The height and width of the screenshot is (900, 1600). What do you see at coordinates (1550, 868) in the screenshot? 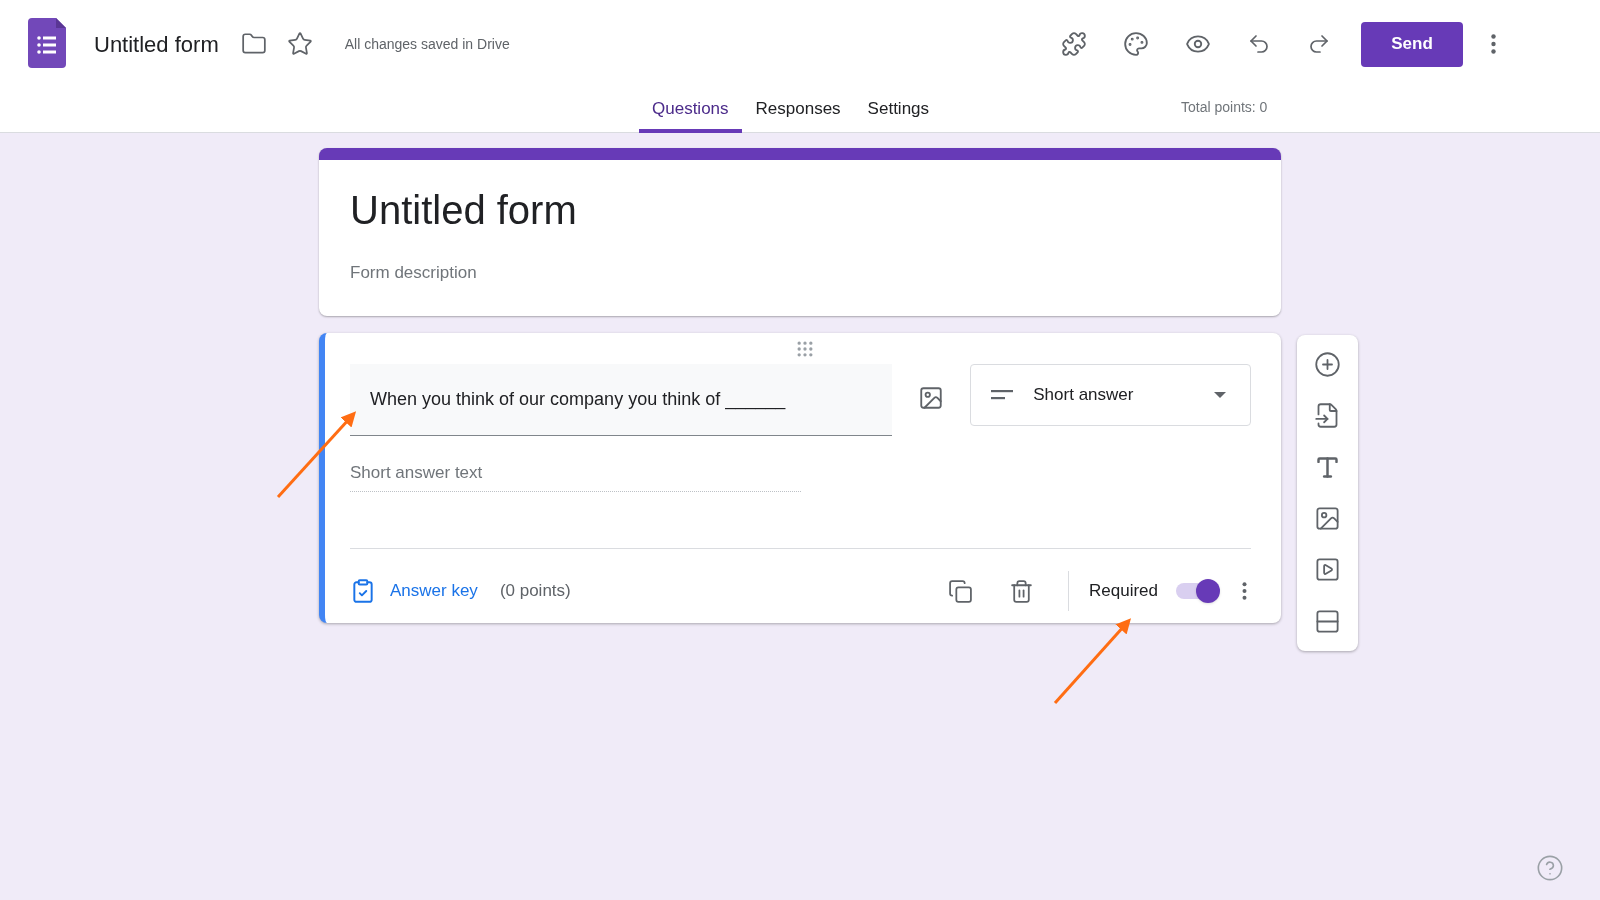
I see `help-icon` at bounding box center [1550, 868].